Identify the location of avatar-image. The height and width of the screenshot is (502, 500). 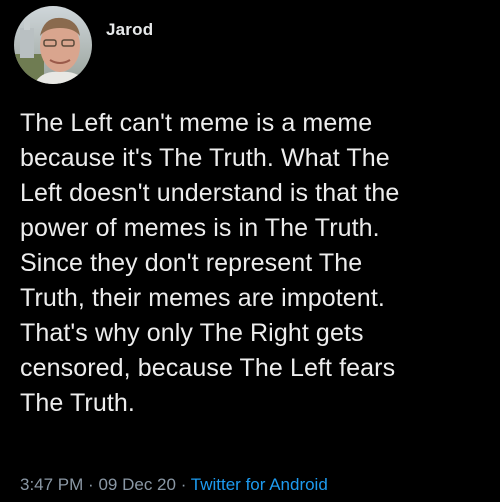
(53, 45).